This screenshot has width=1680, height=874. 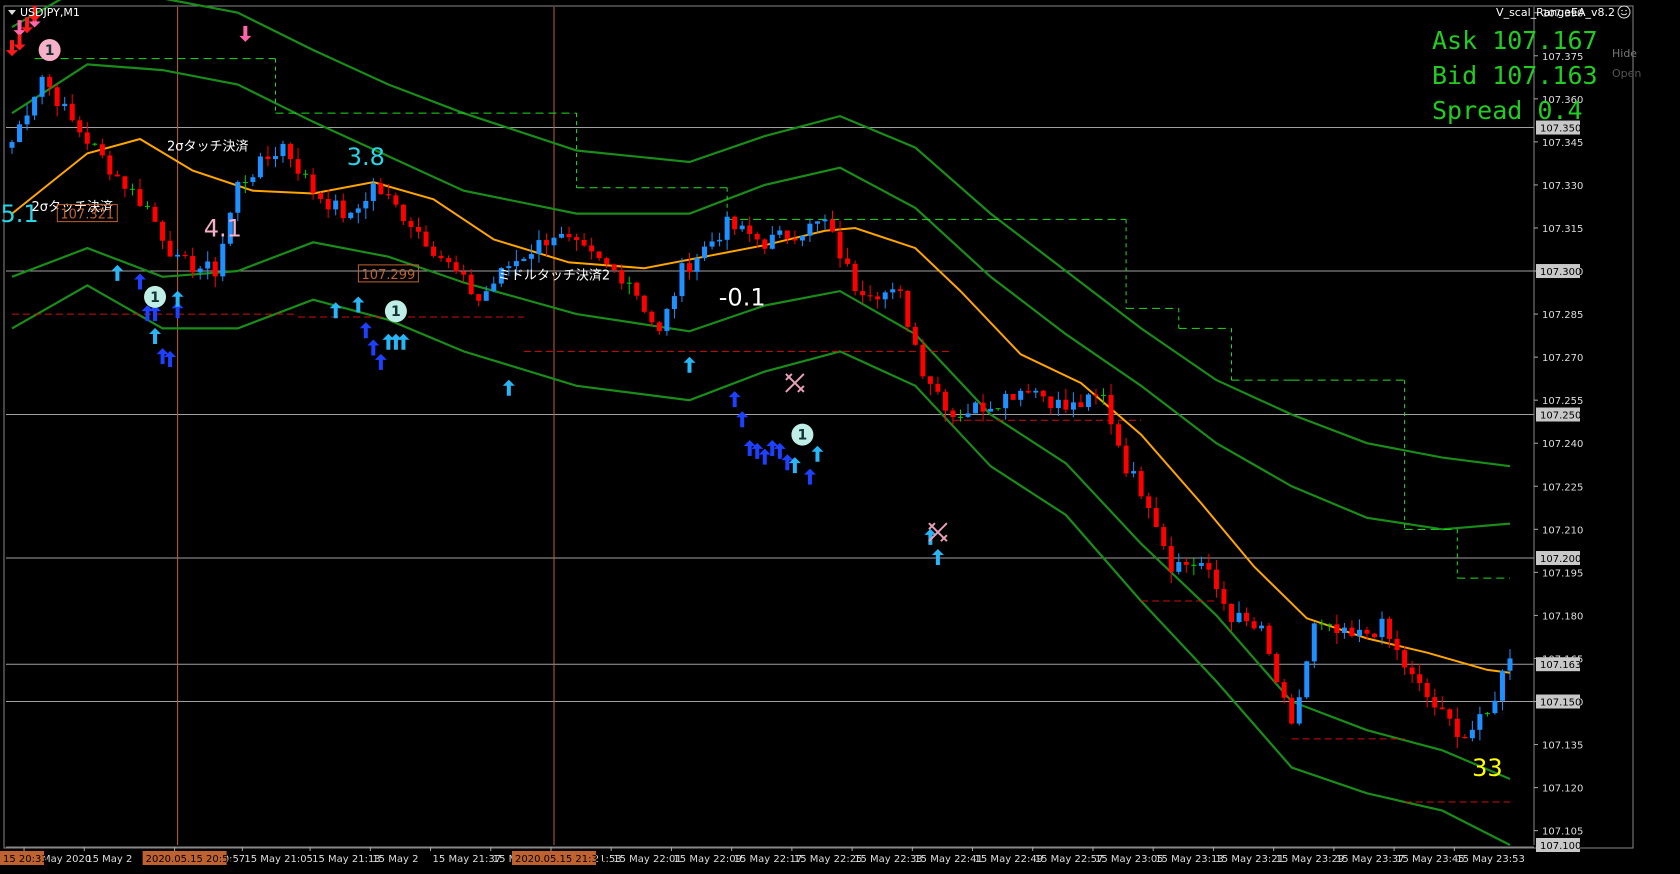 What do you see at coordinates (1624, 53) in the screenshot?
I see `hide-button: Hide` at bounding box center [1624, 53].